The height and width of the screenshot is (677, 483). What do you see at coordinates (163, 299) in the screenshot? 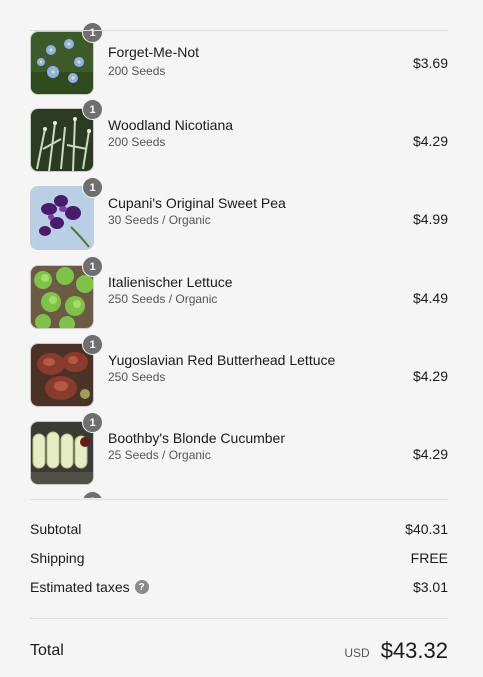
I see `product-variant: 250 Seeds / Organic` at bounding box center [163, 299].